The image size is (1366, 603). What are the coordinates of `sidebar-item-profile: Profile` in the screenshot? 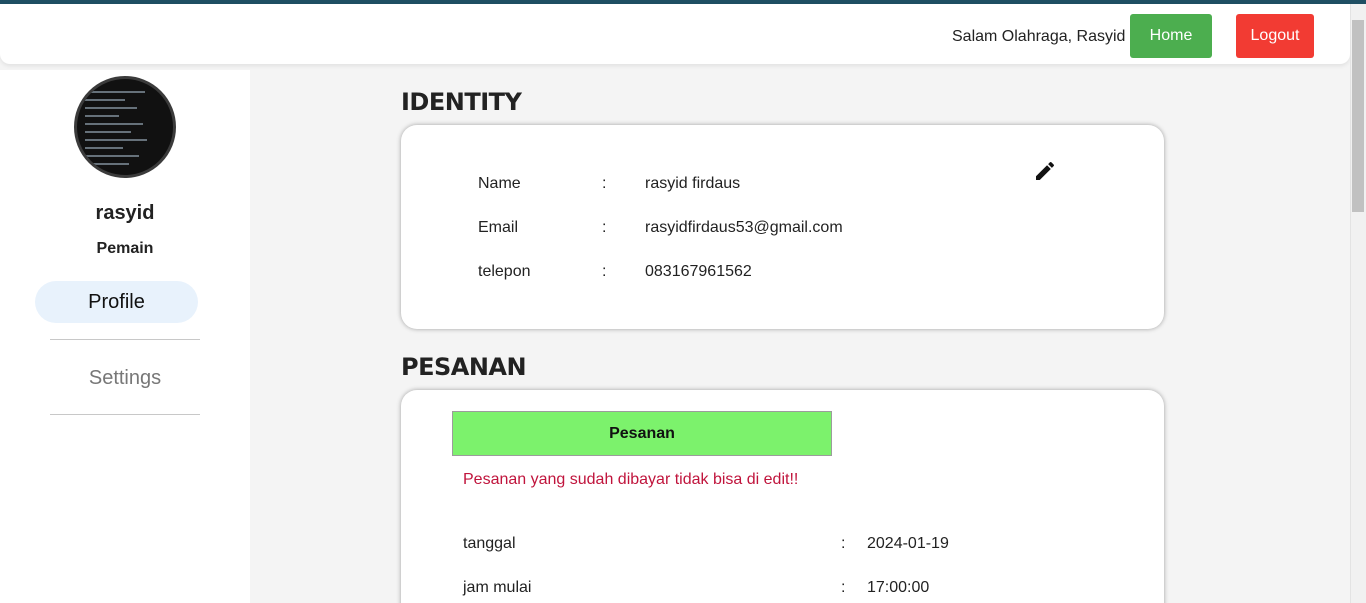 It's located at (116, 302).